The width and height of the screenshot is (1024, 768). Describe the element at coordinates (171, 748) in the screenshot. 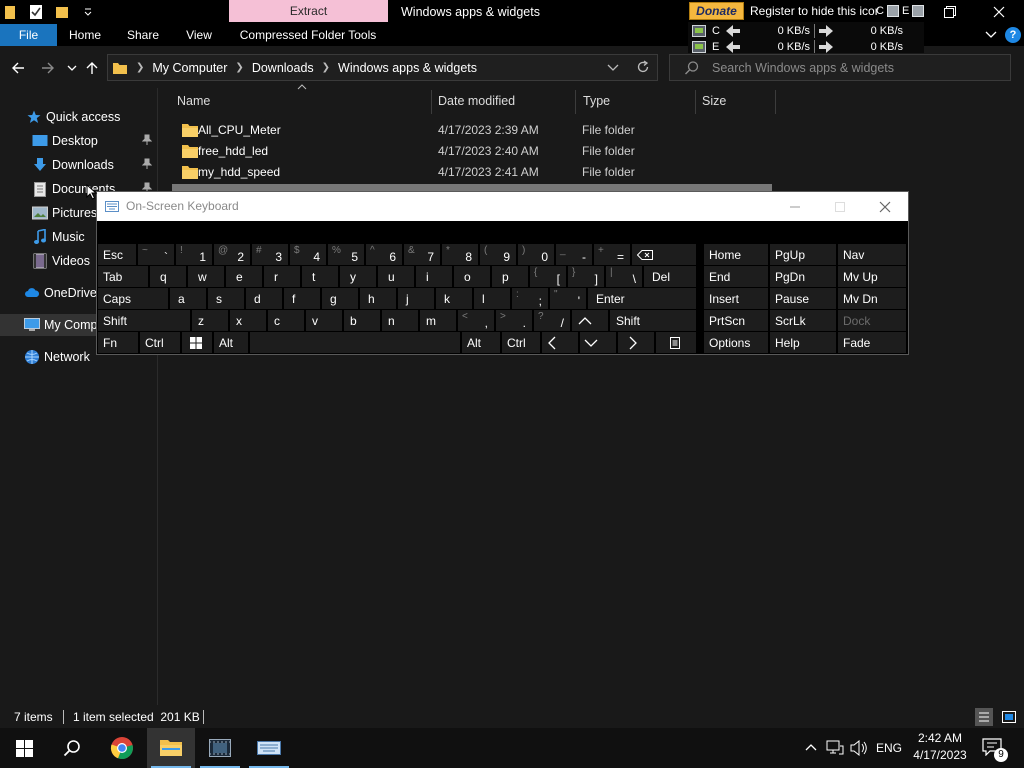

I see `file-explorer-taskbar-button` at that location.